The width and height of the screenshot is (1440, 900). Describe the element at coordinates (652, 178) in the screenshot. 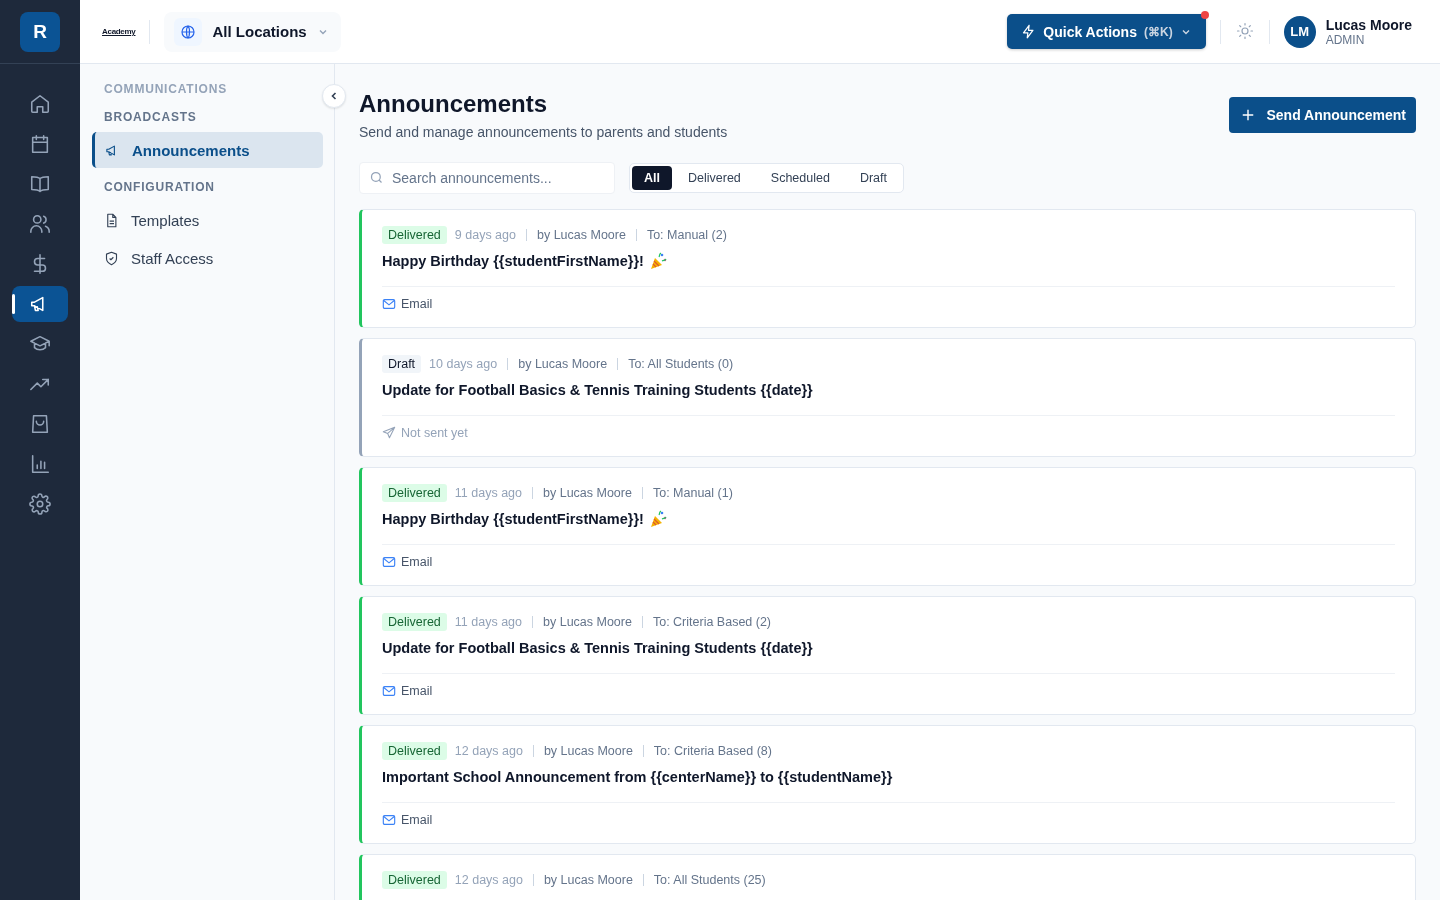

I see `filter-tab: All` at that location.